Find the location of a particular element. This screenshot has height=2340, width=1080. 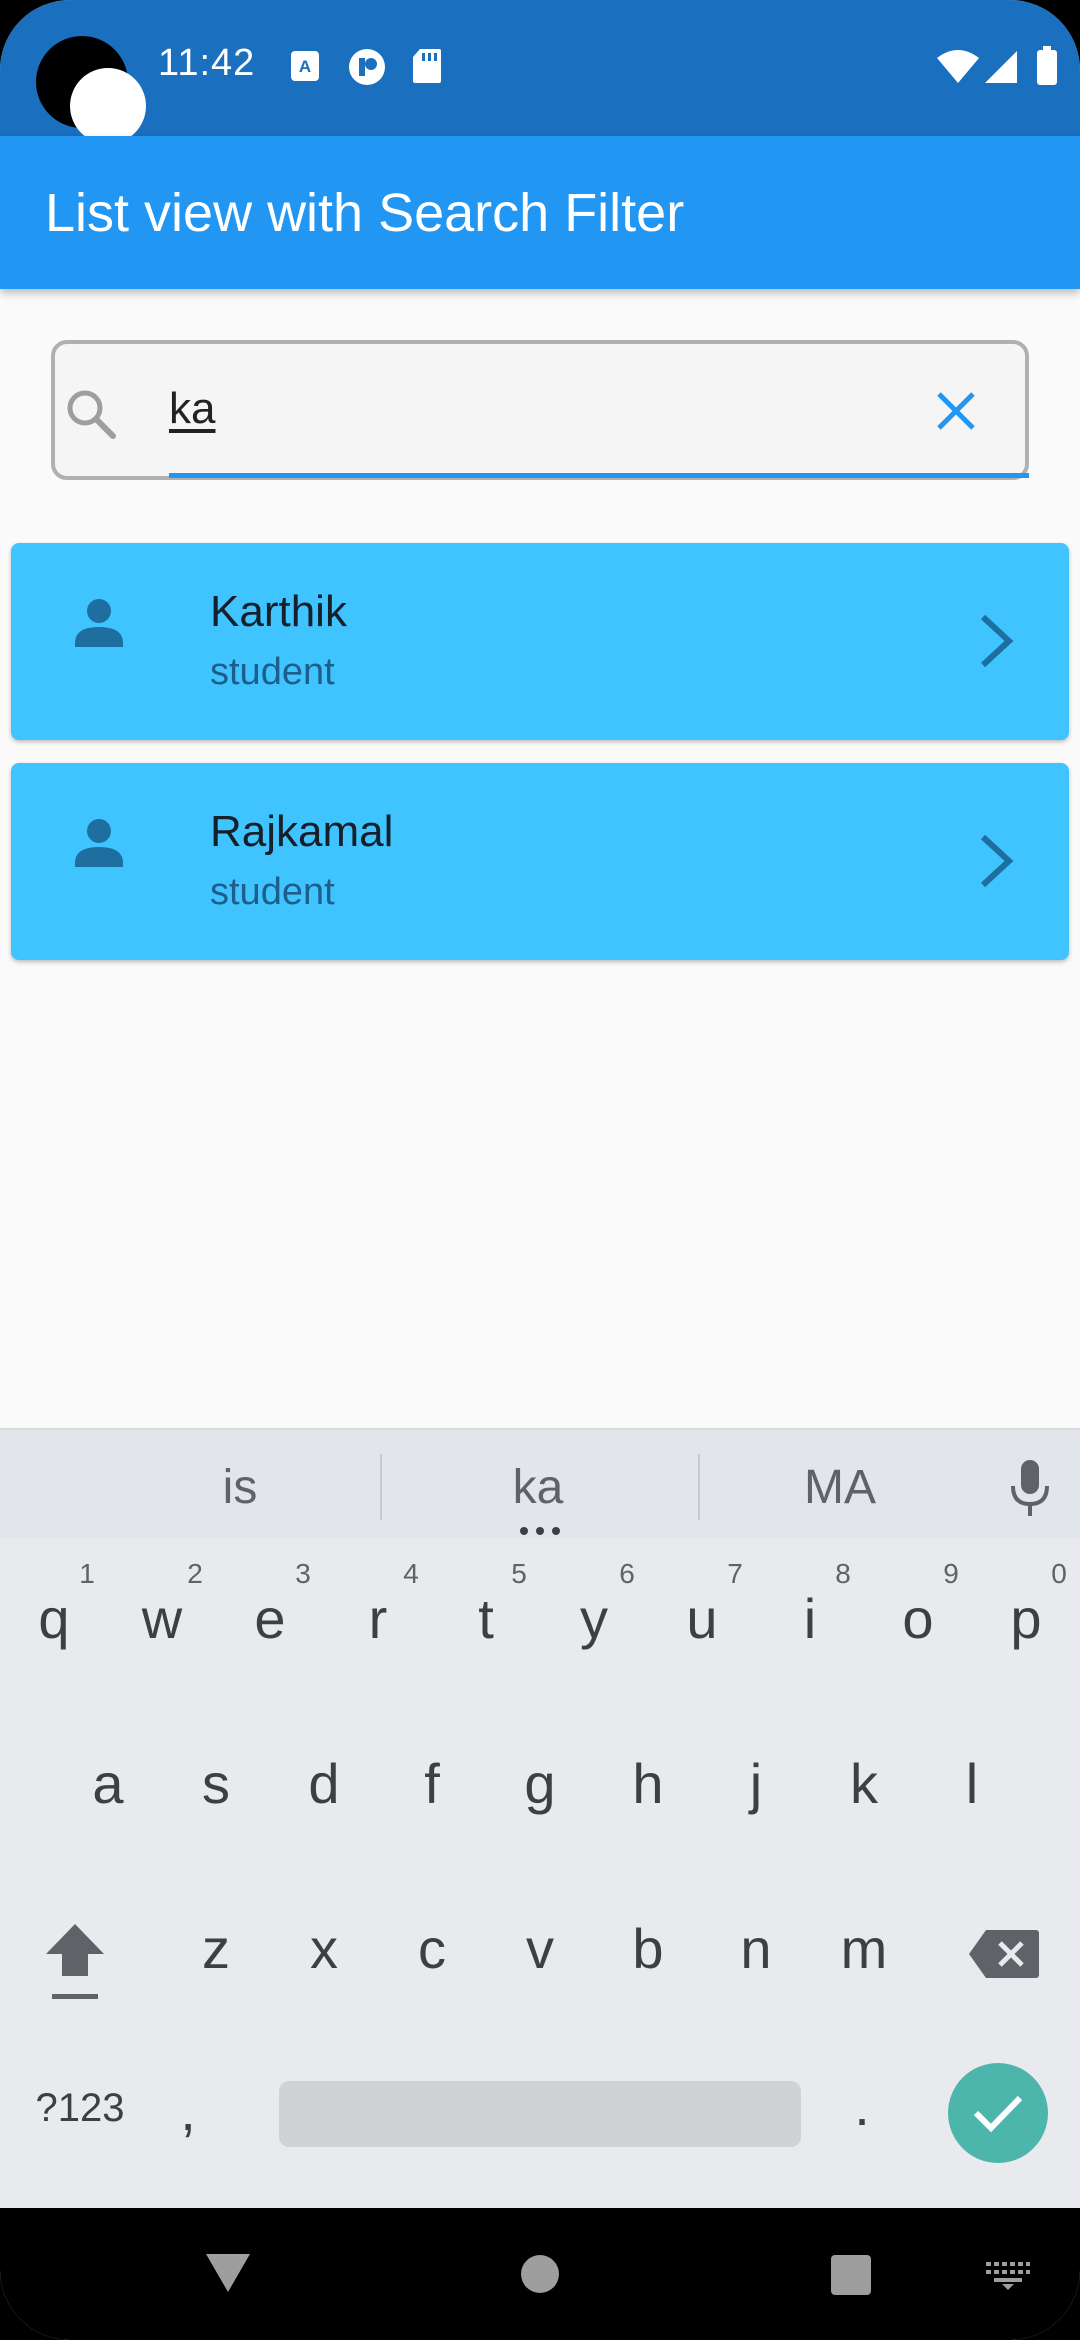

key-r: r is located at coordinates (378, 1618).